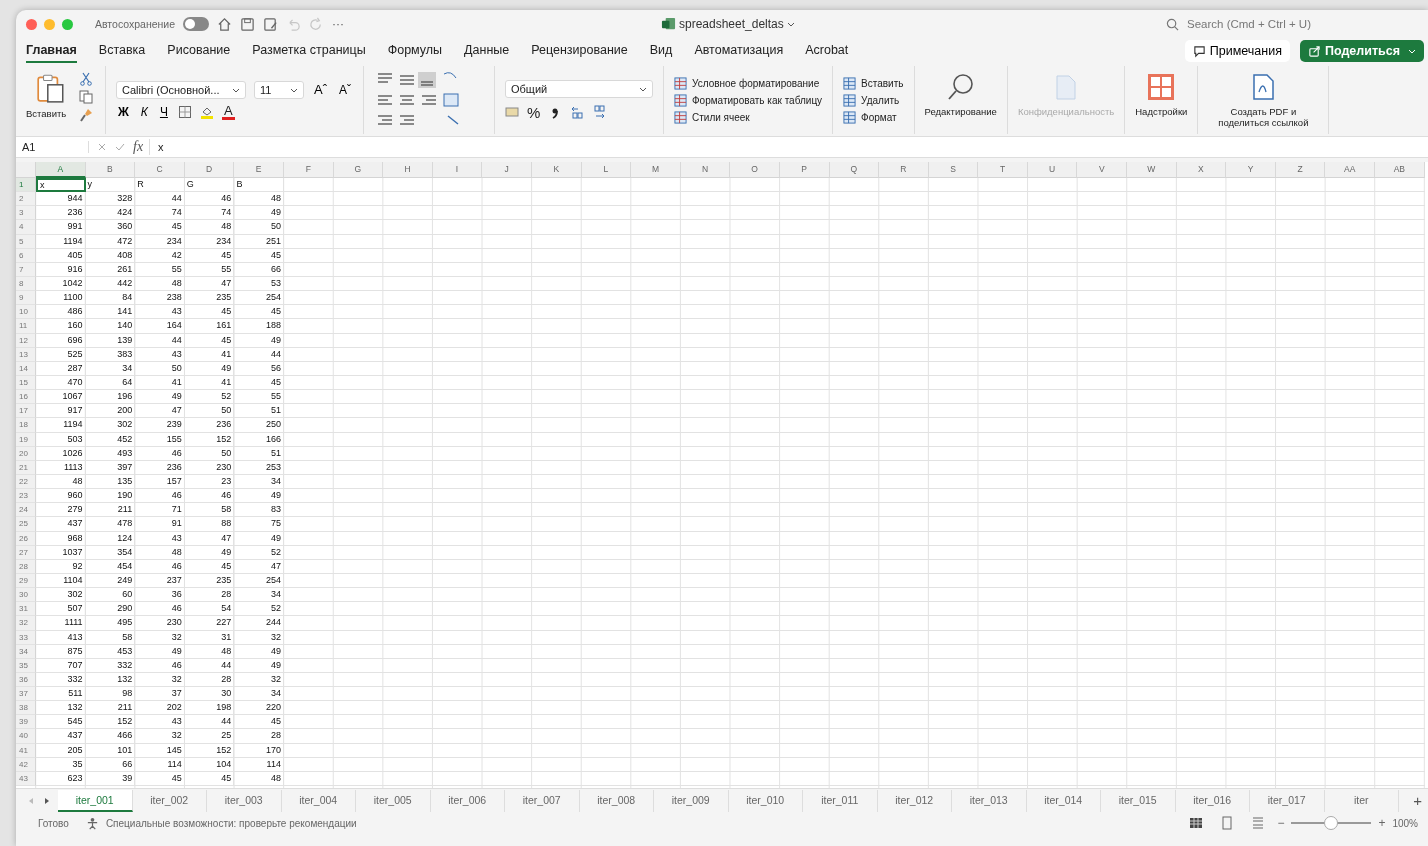 This screenshot has height=846, width=1428. I want to click on sheet-tab: iter_016, so click(1212, 800).